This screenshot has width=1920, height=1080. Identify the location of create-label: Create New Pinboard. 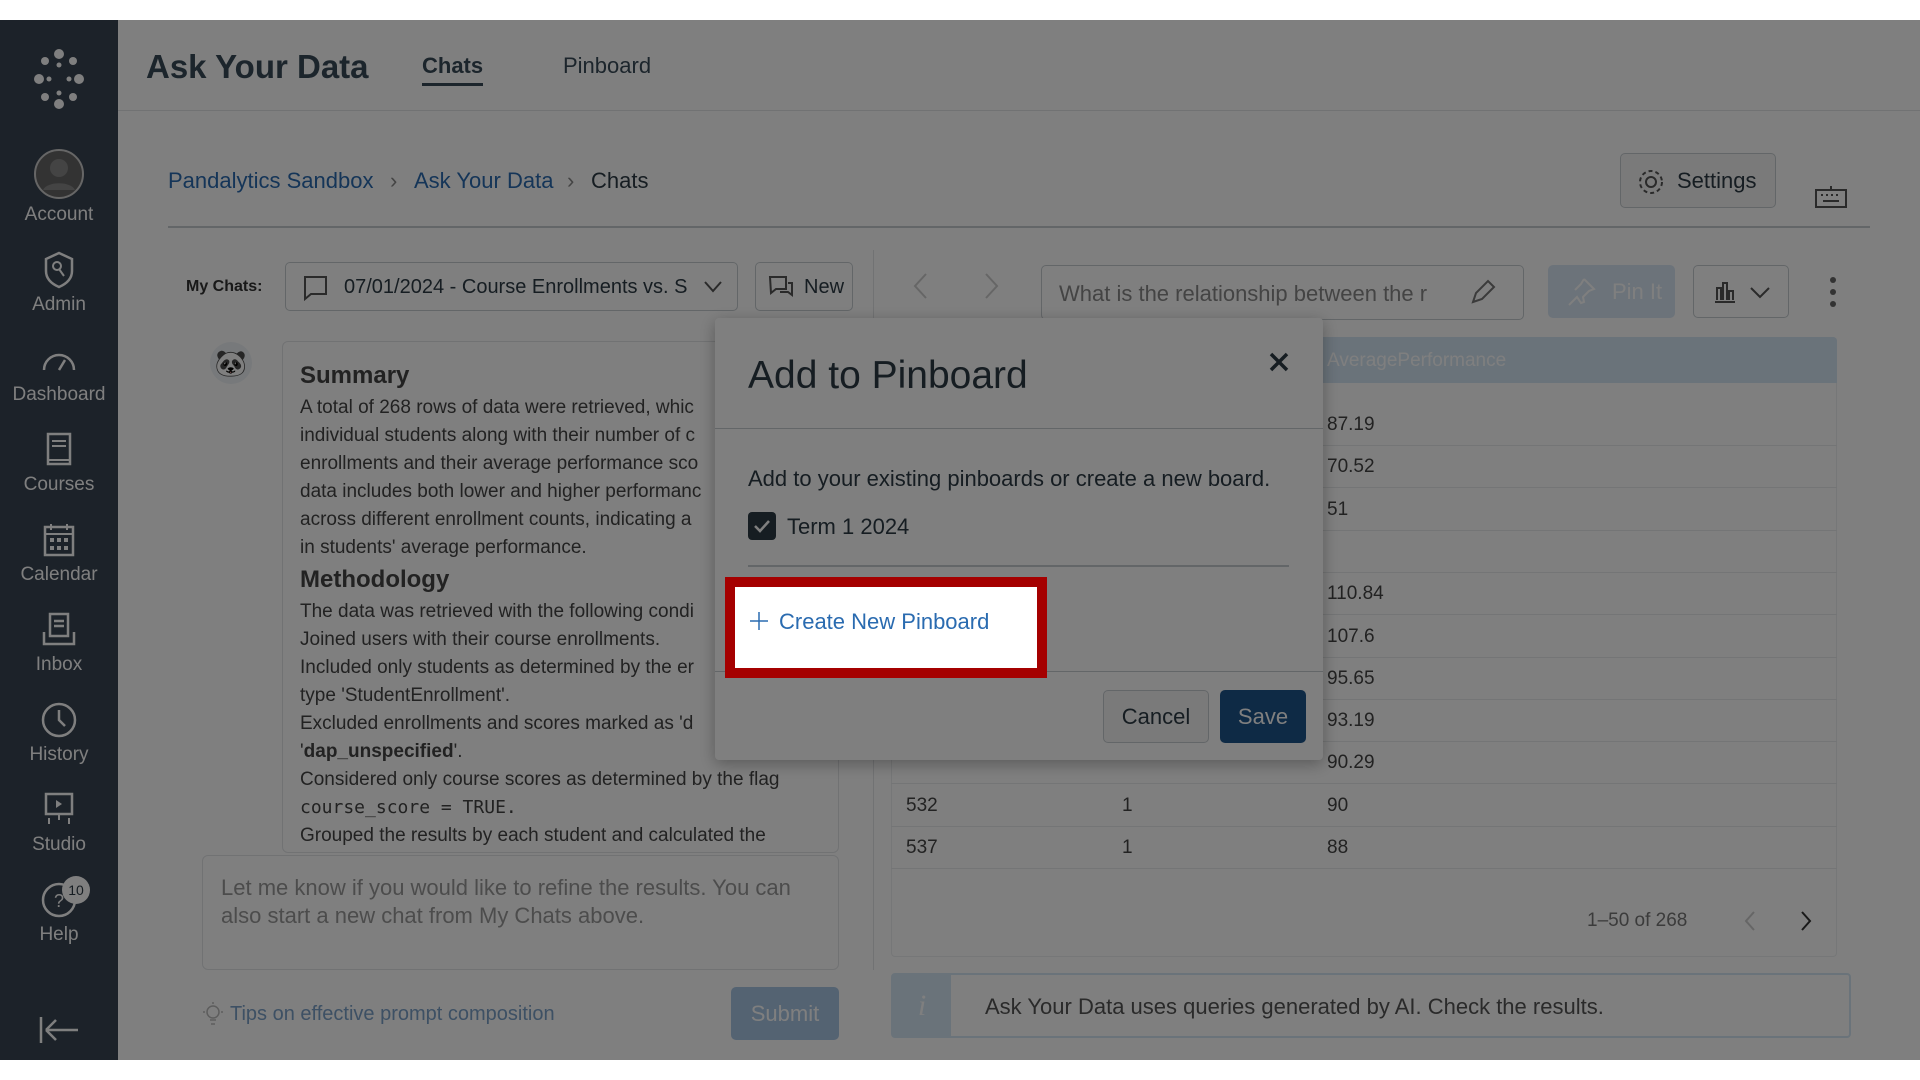
(884, 621).